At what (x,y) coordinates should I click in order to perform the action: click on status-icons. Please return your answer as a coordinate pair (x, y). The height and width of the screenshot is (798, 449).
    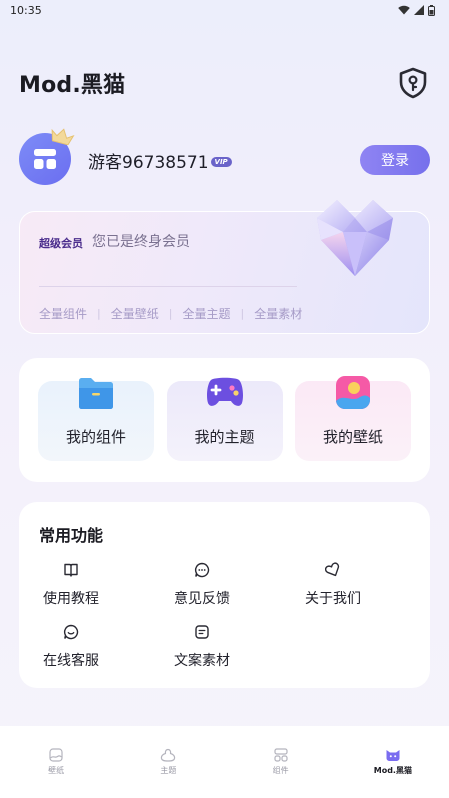
    Looking at the image, I should click on (416, 10).